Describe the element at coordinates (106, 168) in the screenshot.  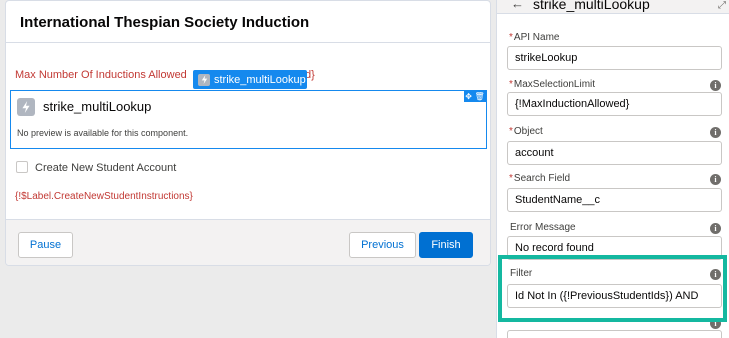
I see `create-student-checkbox-label: Create New Student Account` at that location.